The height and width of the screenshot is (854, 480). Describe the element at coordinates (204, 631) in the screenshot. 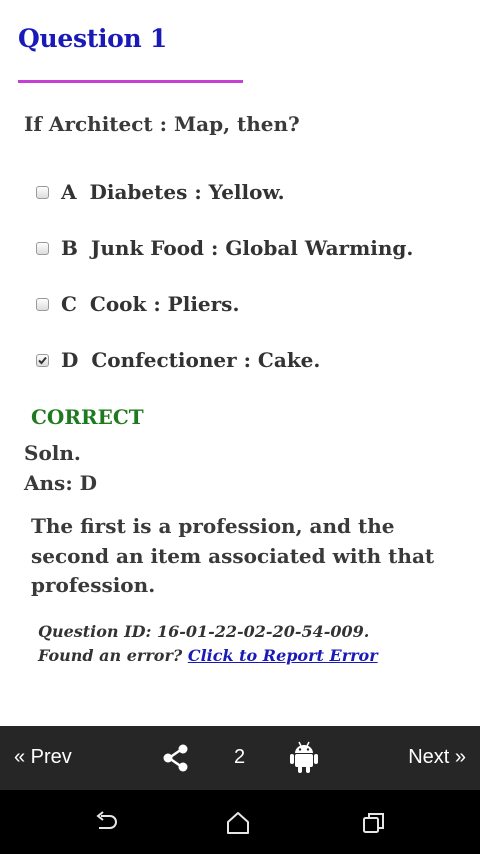

I see `question-id: Question ID: 16-01-22-02-20-54-009.` at that location.